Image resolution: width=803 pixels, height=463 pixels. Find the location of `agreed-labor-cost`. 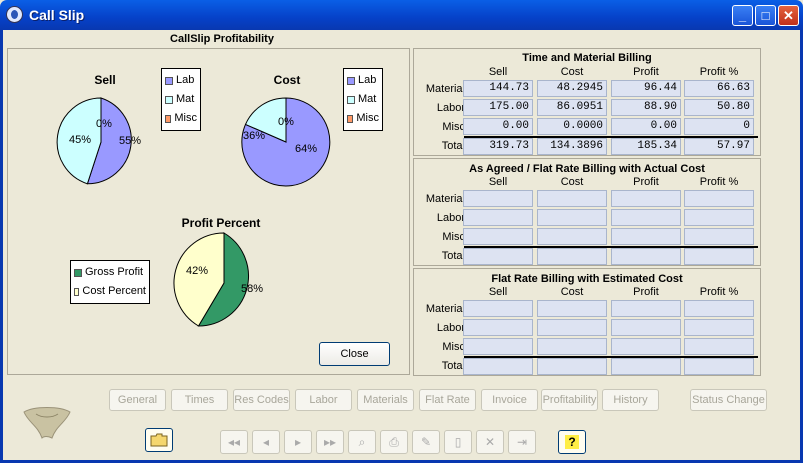

agreed-labor-cost is located at coordinates (572, 217).